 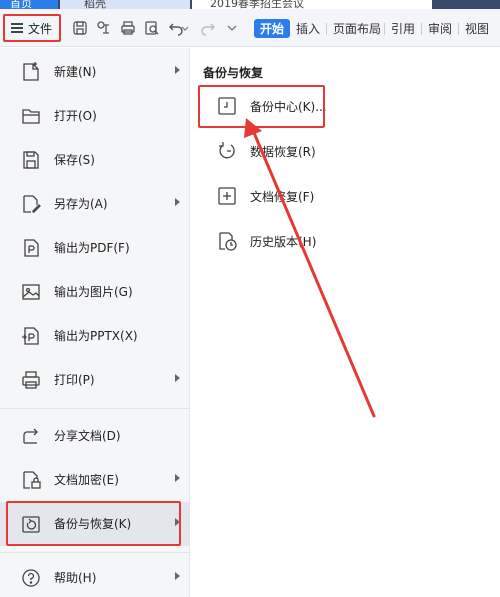 I want to click on share-icon, so click(x=31, y=436).